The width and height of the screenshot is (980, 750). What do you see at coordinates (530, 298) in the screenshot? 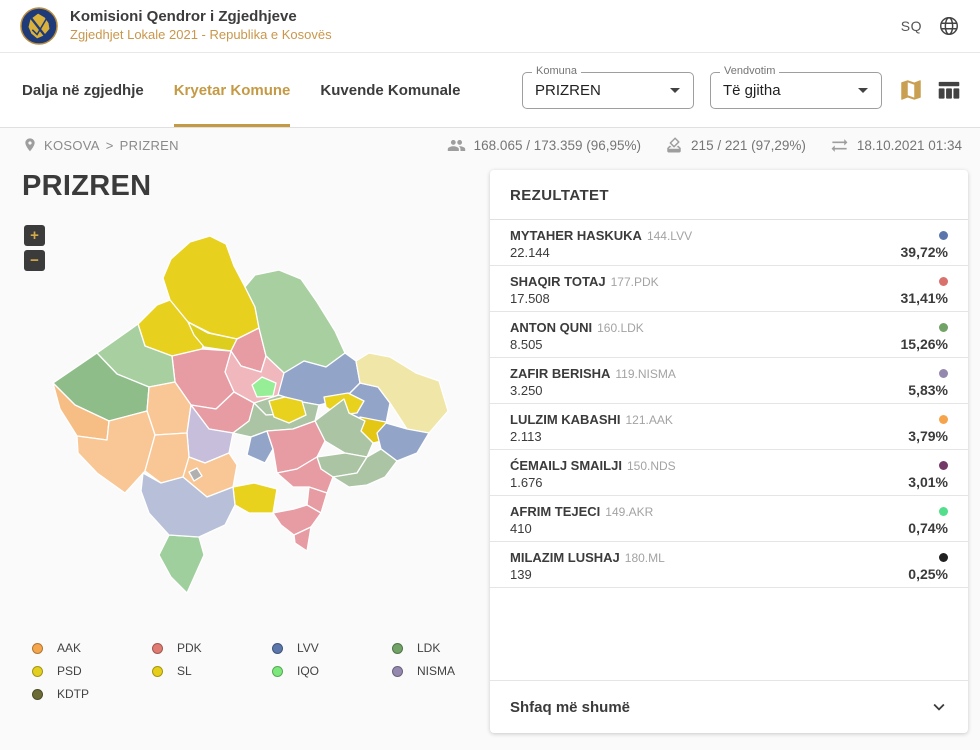
I see `candidate-votes: 17.508` at bounding box center [530, 298].